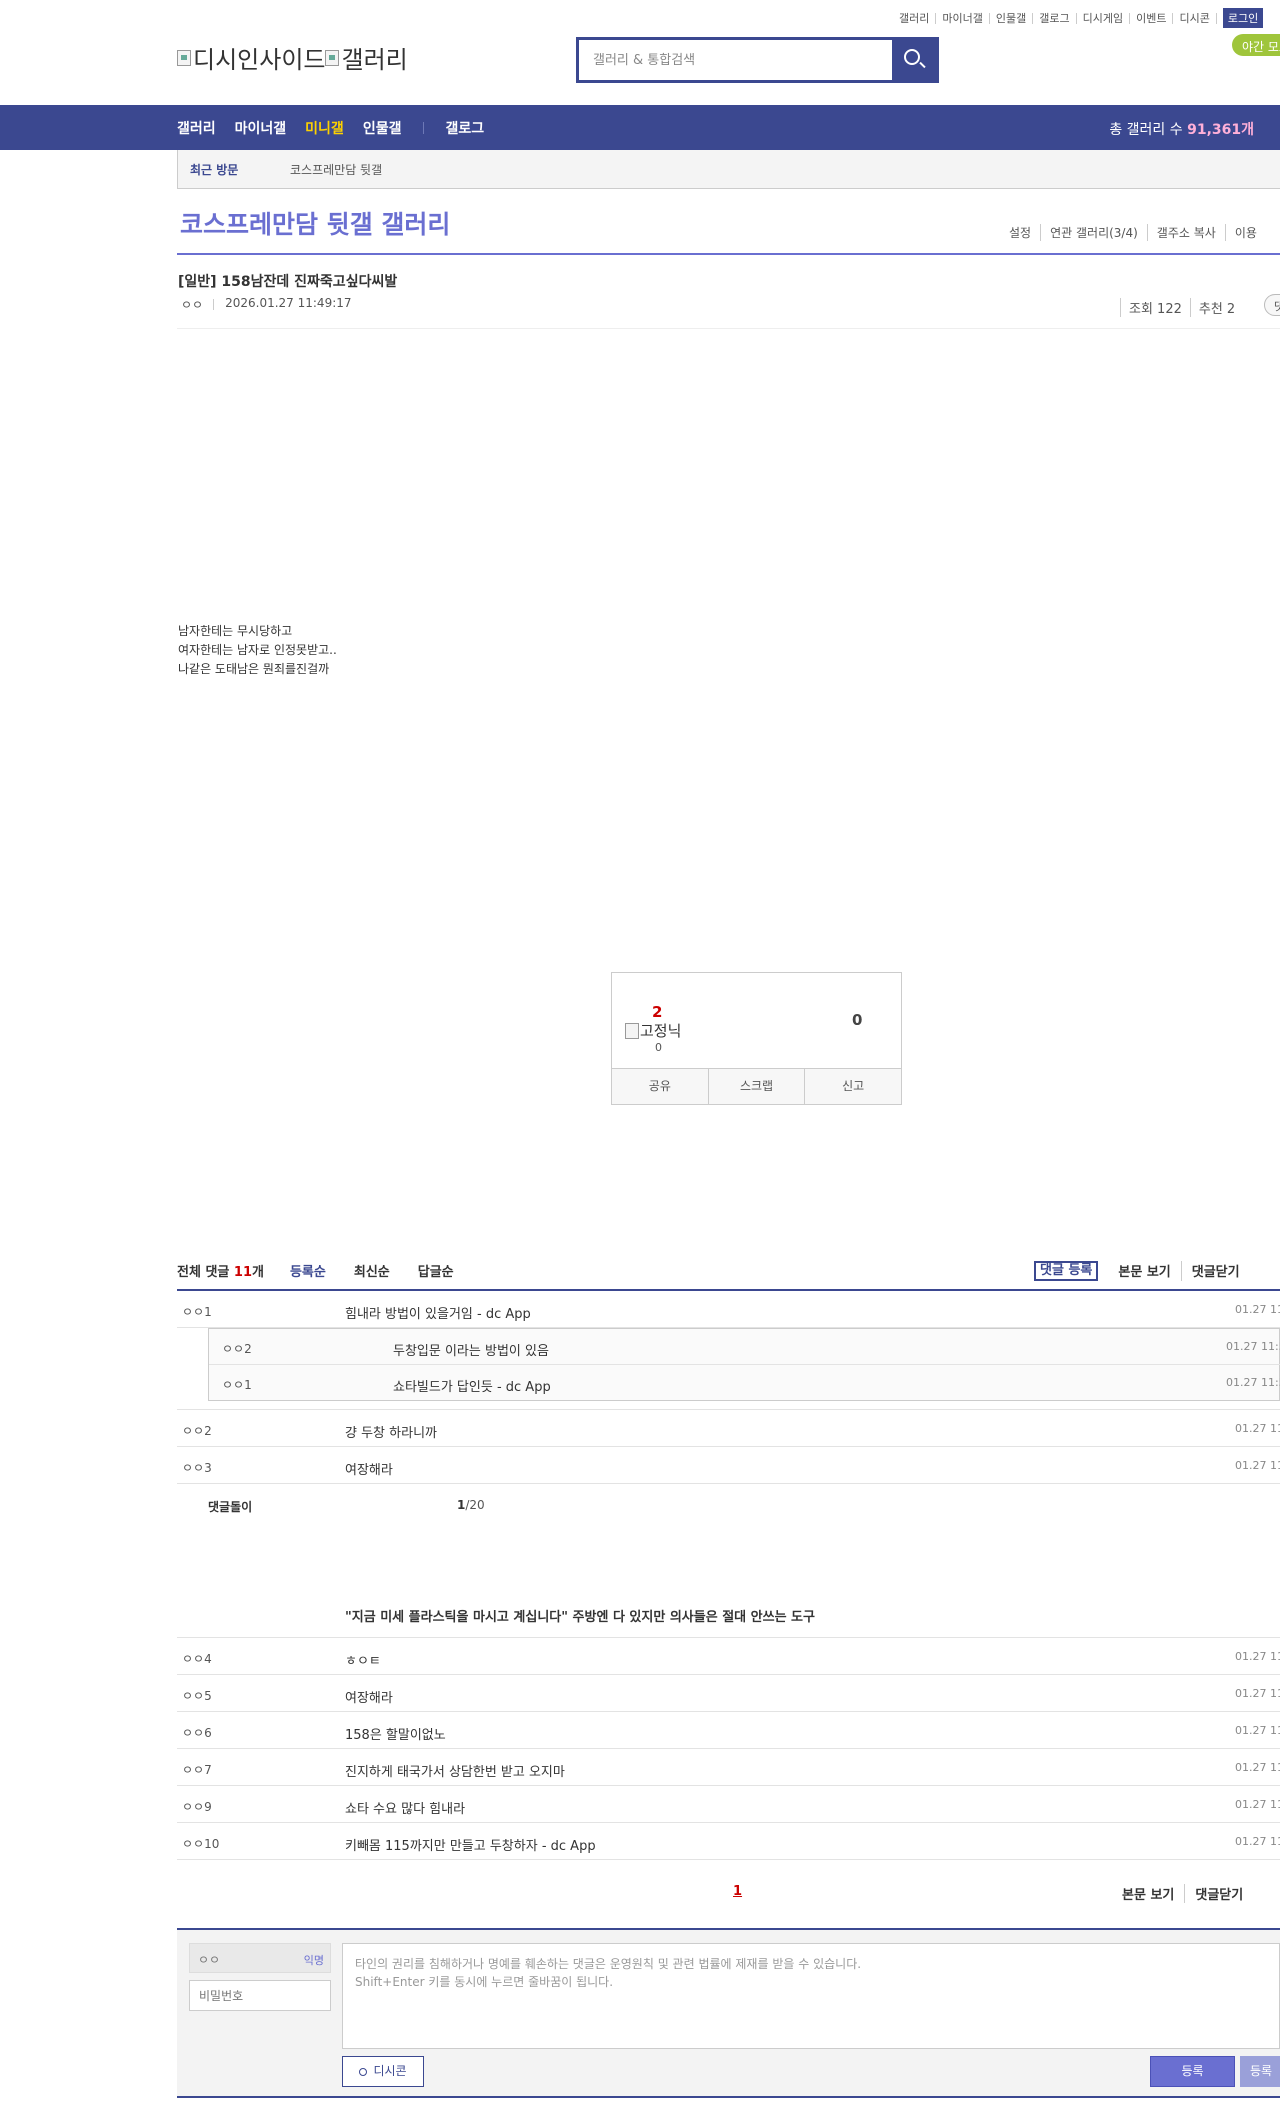  What do you see at coordinates (1192, 2071) in the screenshot?
I see `submit-button: 등록` at bounding box center [1192, 2071].